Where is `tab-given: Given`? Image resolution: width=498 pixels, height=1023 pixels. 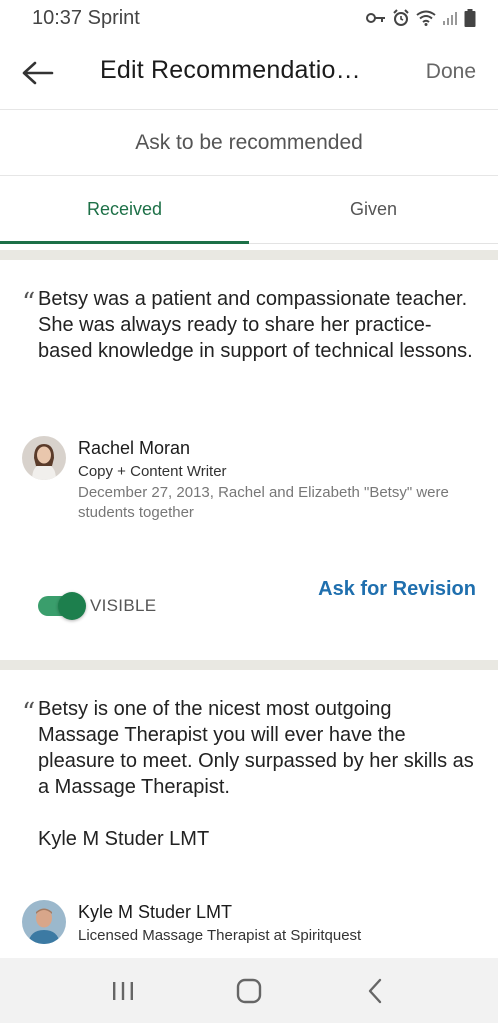 tab-given: Given is located at coordinates (373, 209).